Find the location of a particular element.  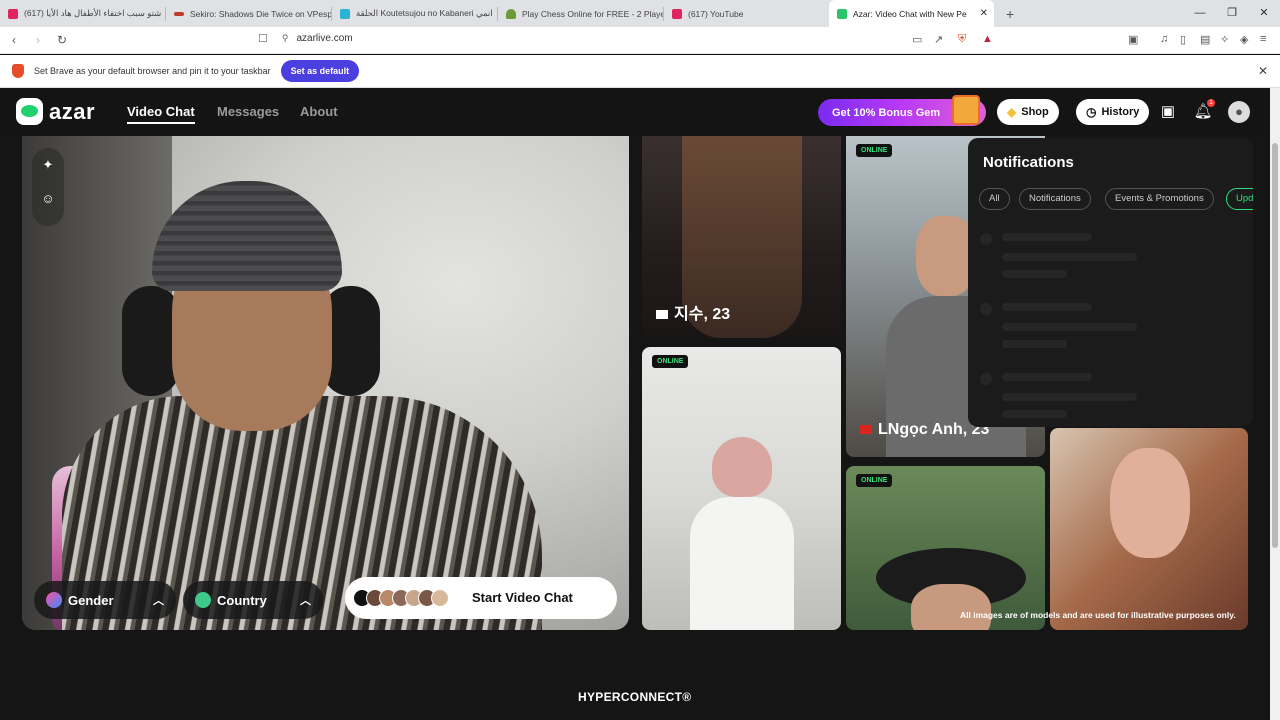

site-favicon-icon is located at coordinates (345, 13).